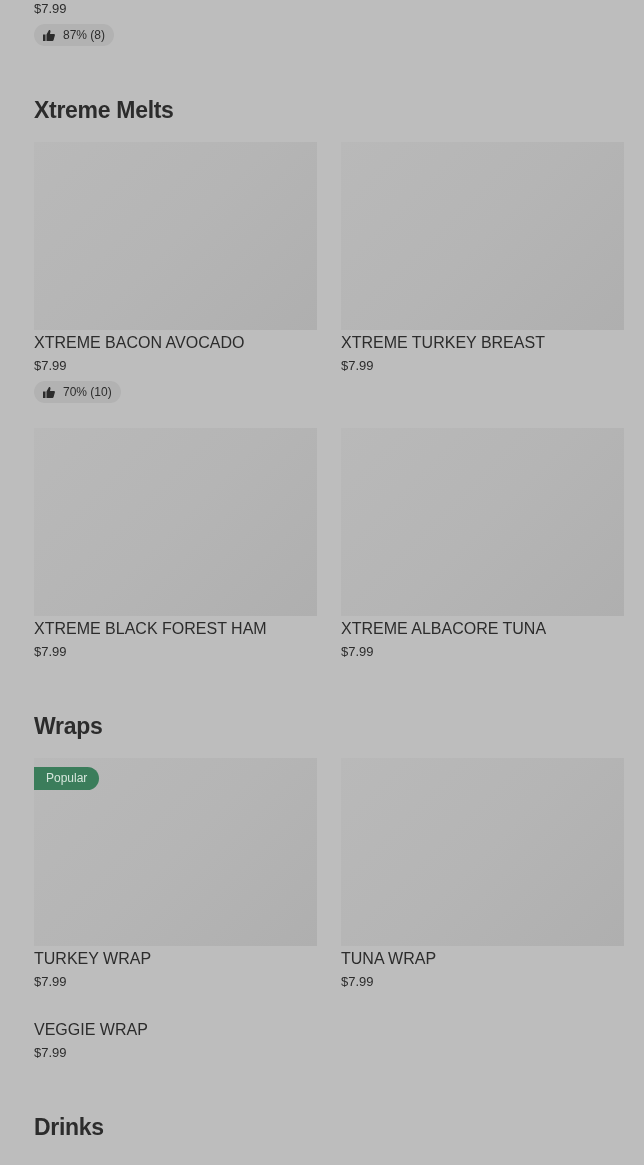  I want to click on section-heading: Drinks, so click(69, 1127).